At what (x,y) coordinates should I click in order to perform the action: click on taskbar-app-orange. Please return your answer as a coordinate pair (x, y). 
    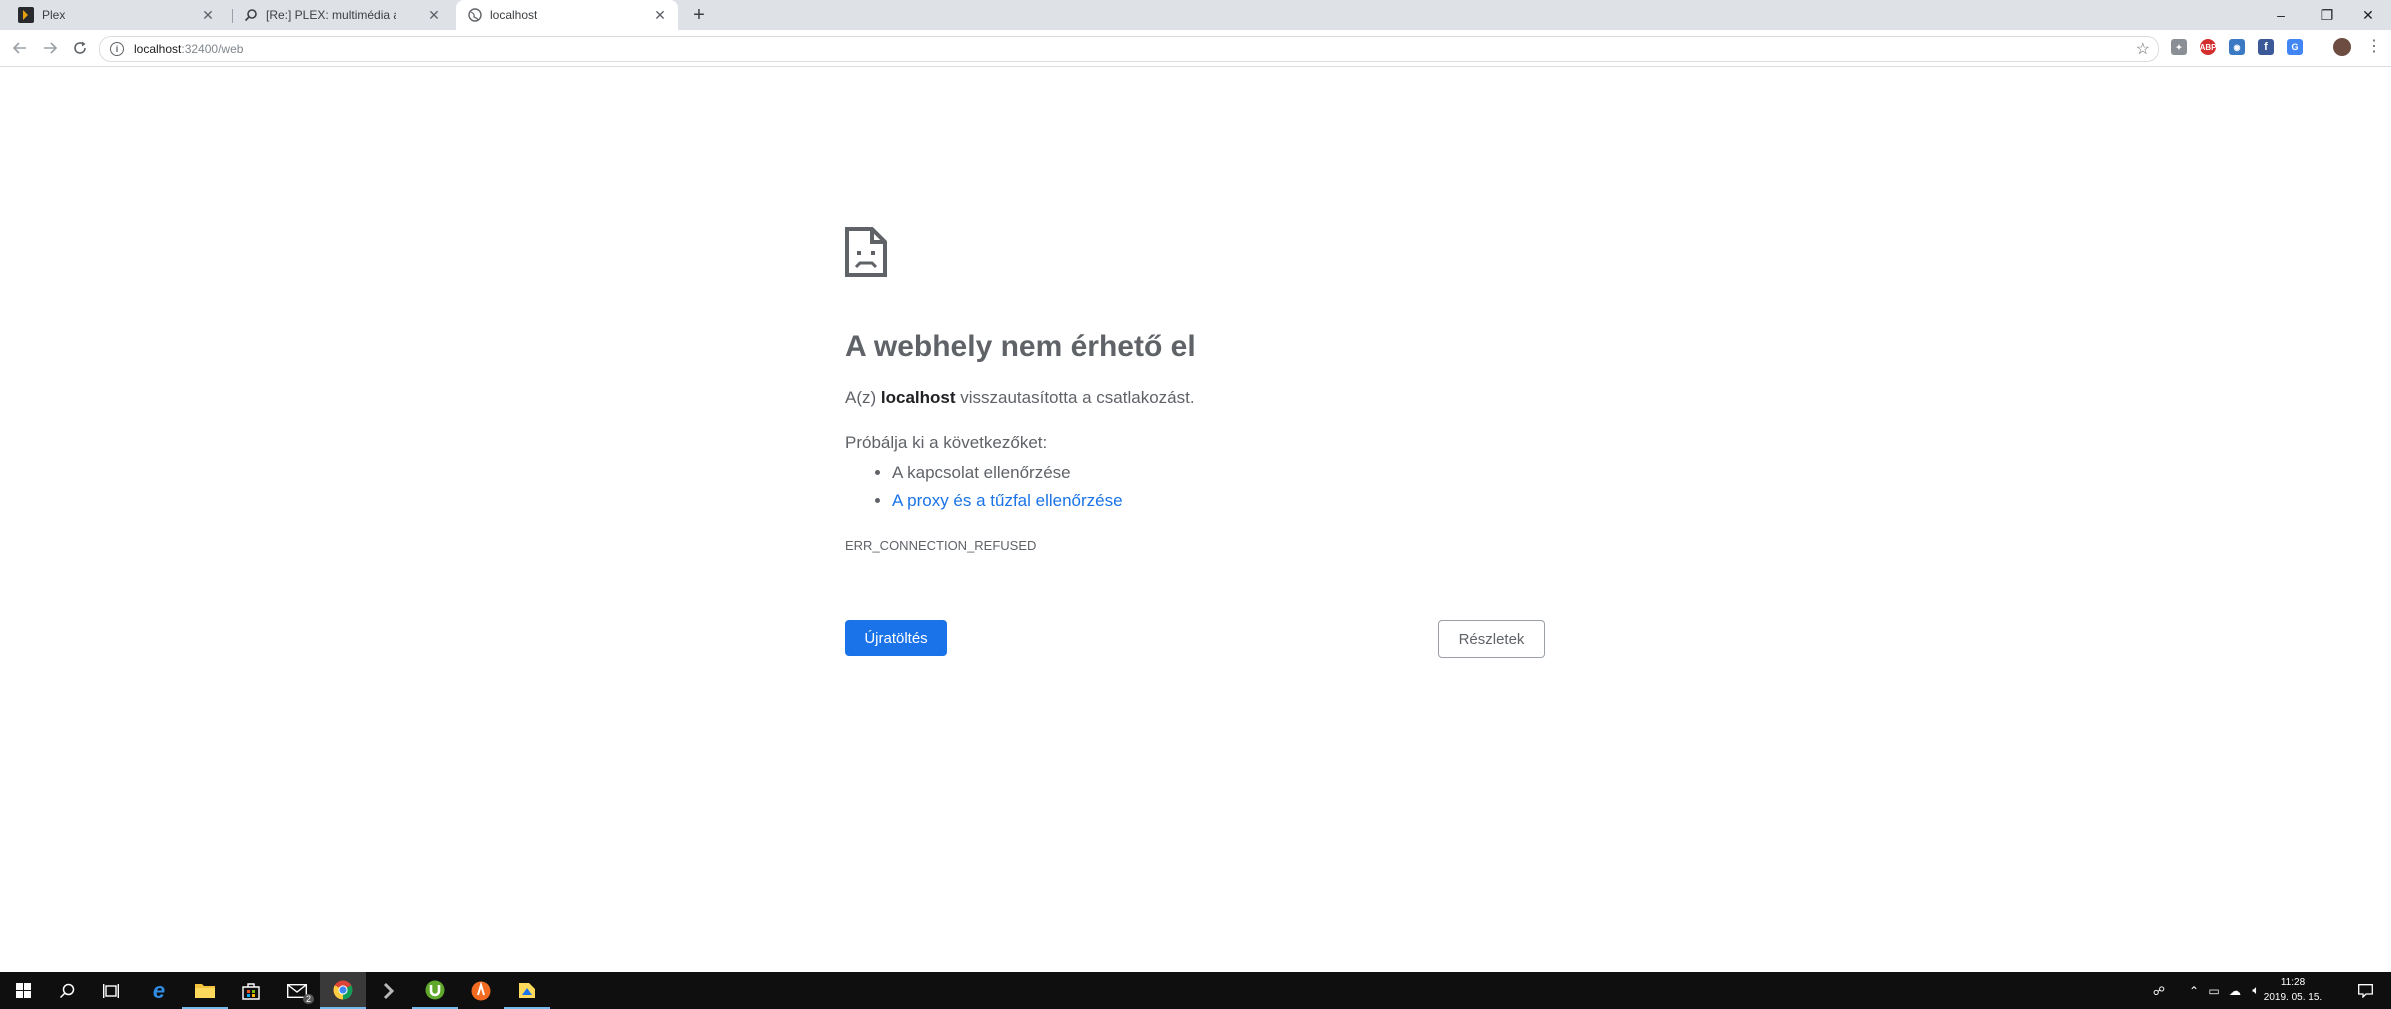
    Looking at the image, I should click on (481, 990).